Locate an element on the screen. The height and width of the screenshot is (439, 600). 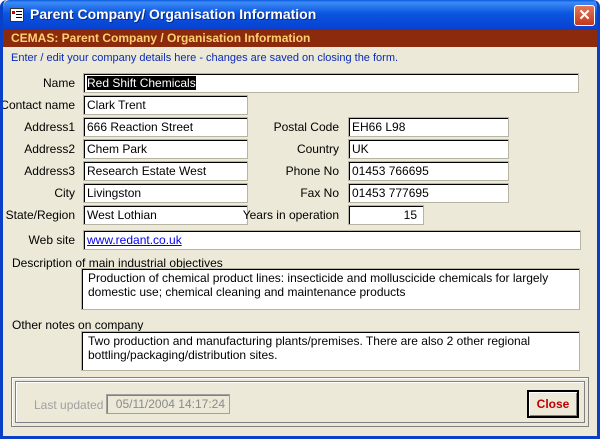
web-site-label: Web site is located at coordinates (51, 240).